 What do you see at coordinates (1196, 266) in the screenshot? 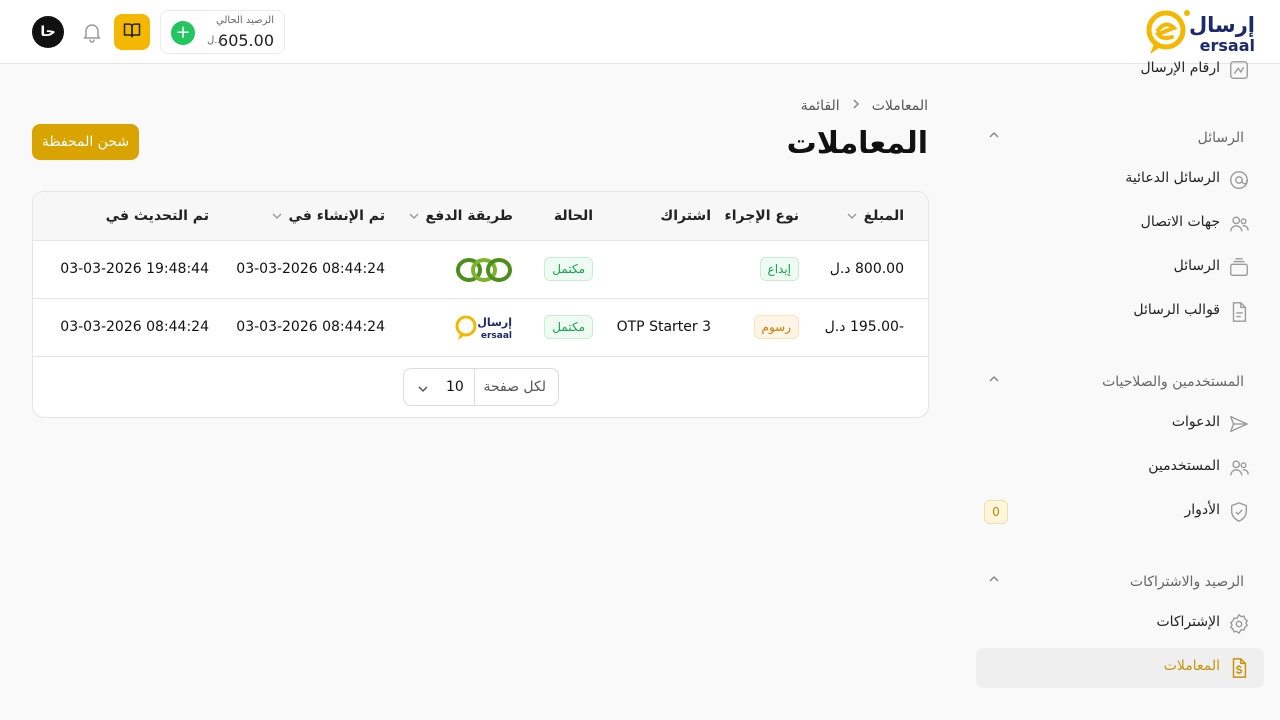
I see `sidebar-item-label: الرسائل` at bounding box center [1196, 266].